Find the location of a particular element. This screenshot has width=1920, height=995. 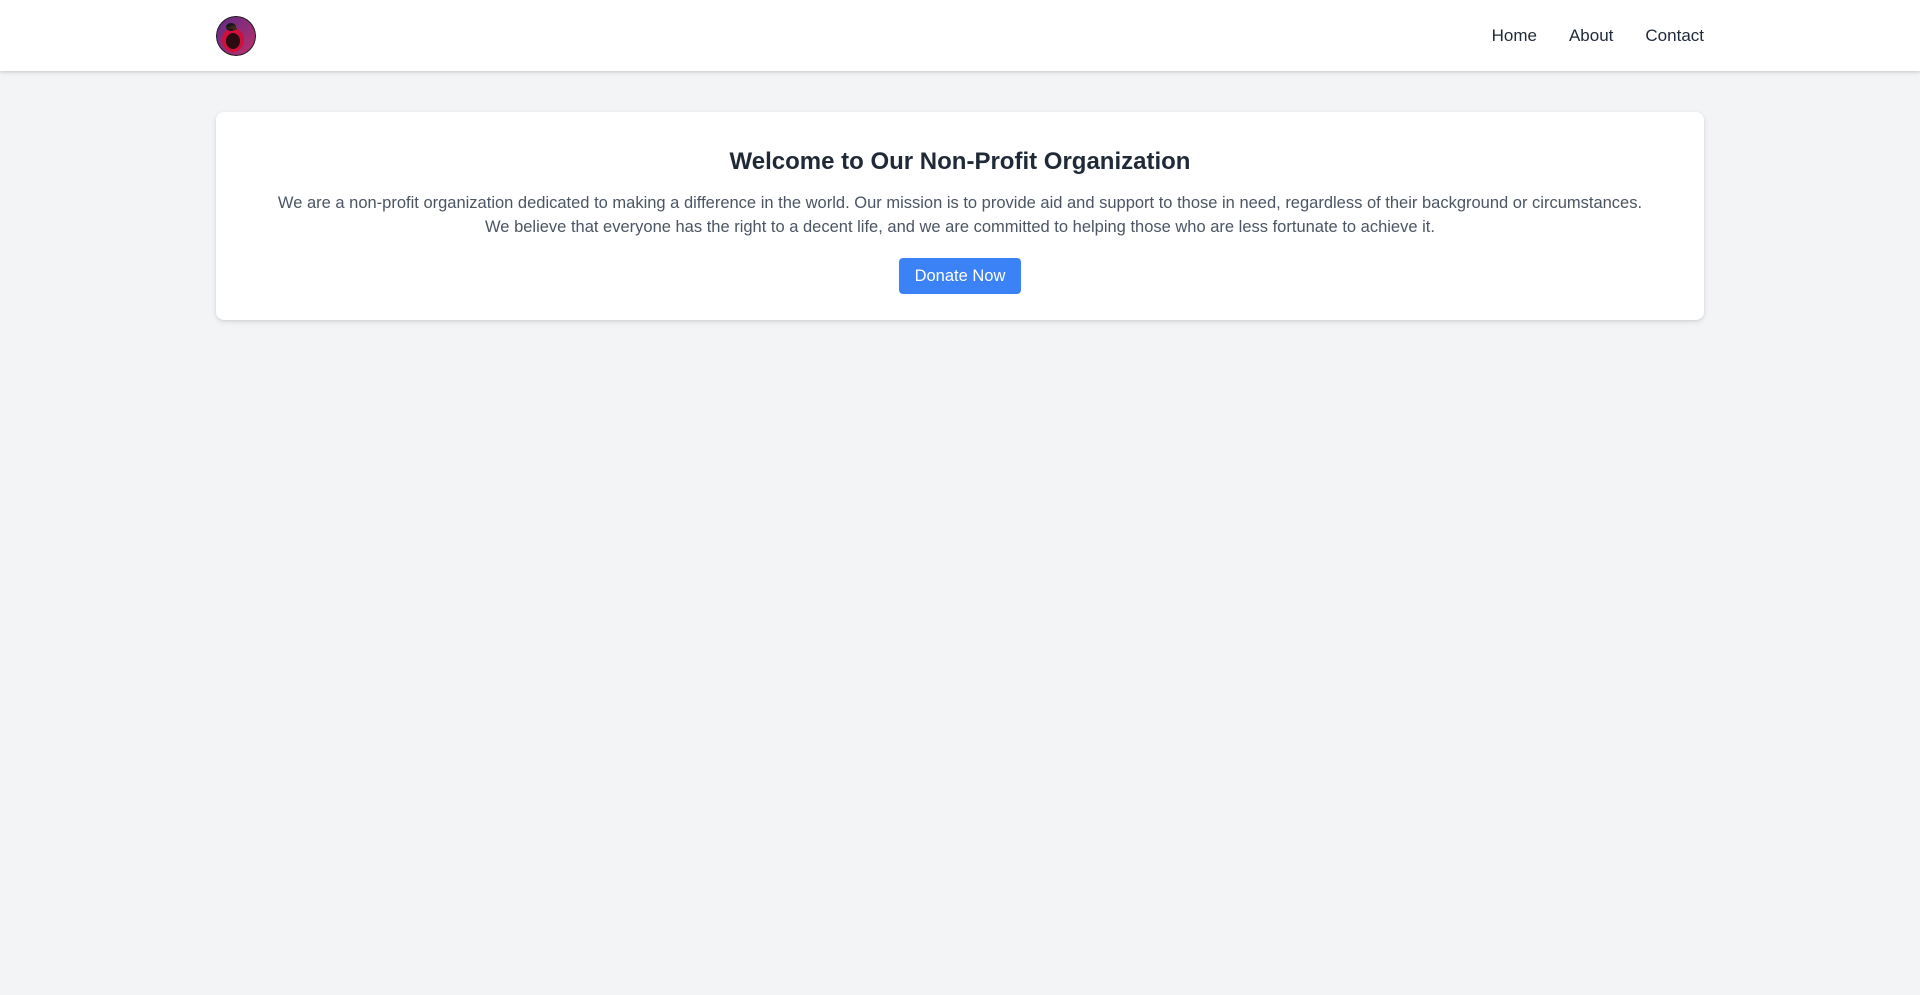

nav-link-about: About is located at coordinates (1591, 36).